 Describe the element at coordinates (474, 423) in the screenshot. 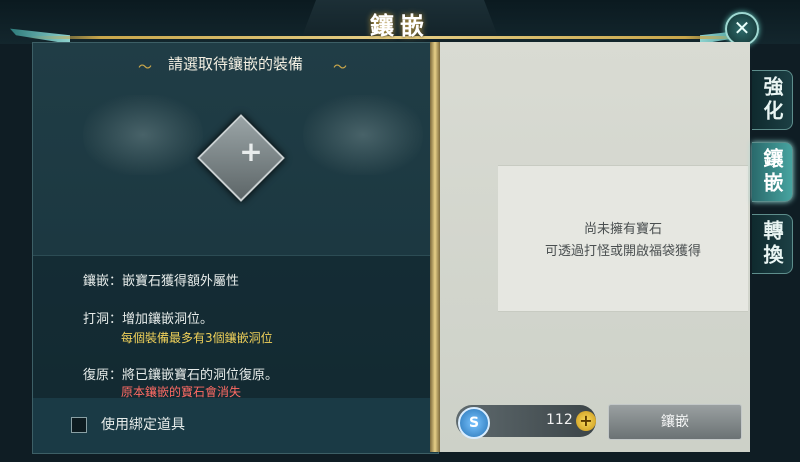

I see `silver-coin-icon: S` at that location.